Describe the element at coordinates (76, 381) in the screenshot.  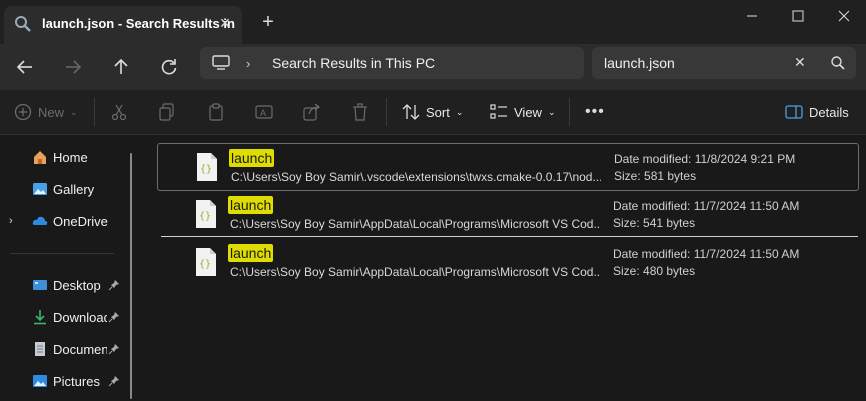
I see `sidebar-item-label: Pictures` at that location.